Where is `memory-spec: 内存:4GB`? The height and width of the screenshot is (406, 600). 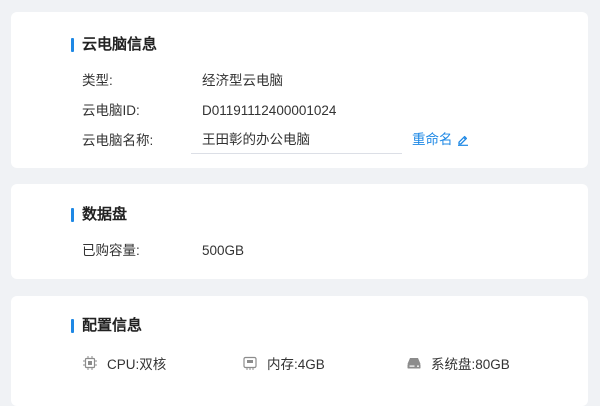
memory-spec: 内存:4GB is located at coordinates (283, 363).